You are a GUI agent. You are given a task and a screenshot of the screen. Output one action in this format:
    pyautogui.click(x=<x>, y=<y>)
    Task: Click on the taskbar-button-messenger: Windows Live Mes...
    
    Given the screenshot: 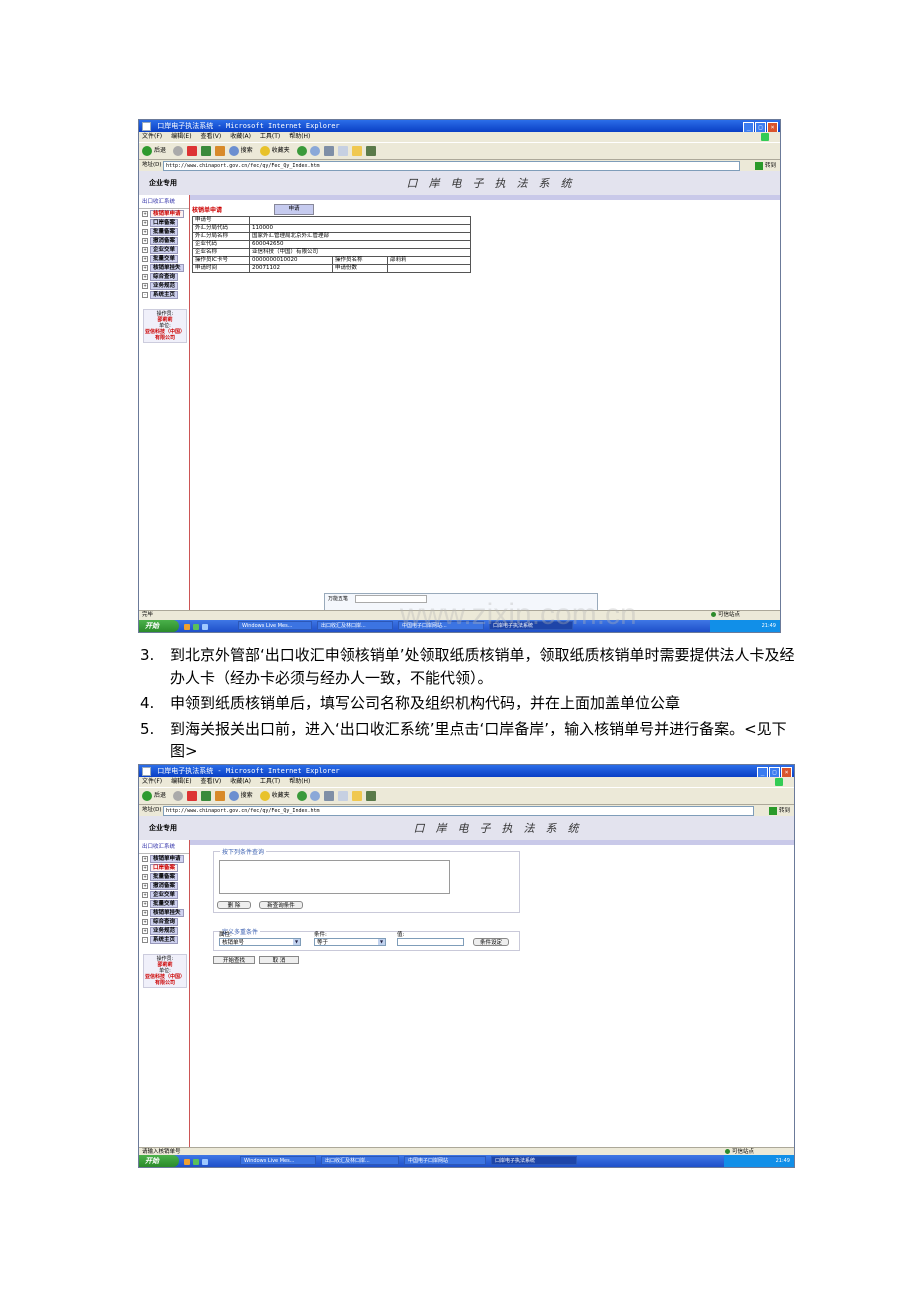 What is the action you would take?
    pyautogui.click(x=275, y=625)
    